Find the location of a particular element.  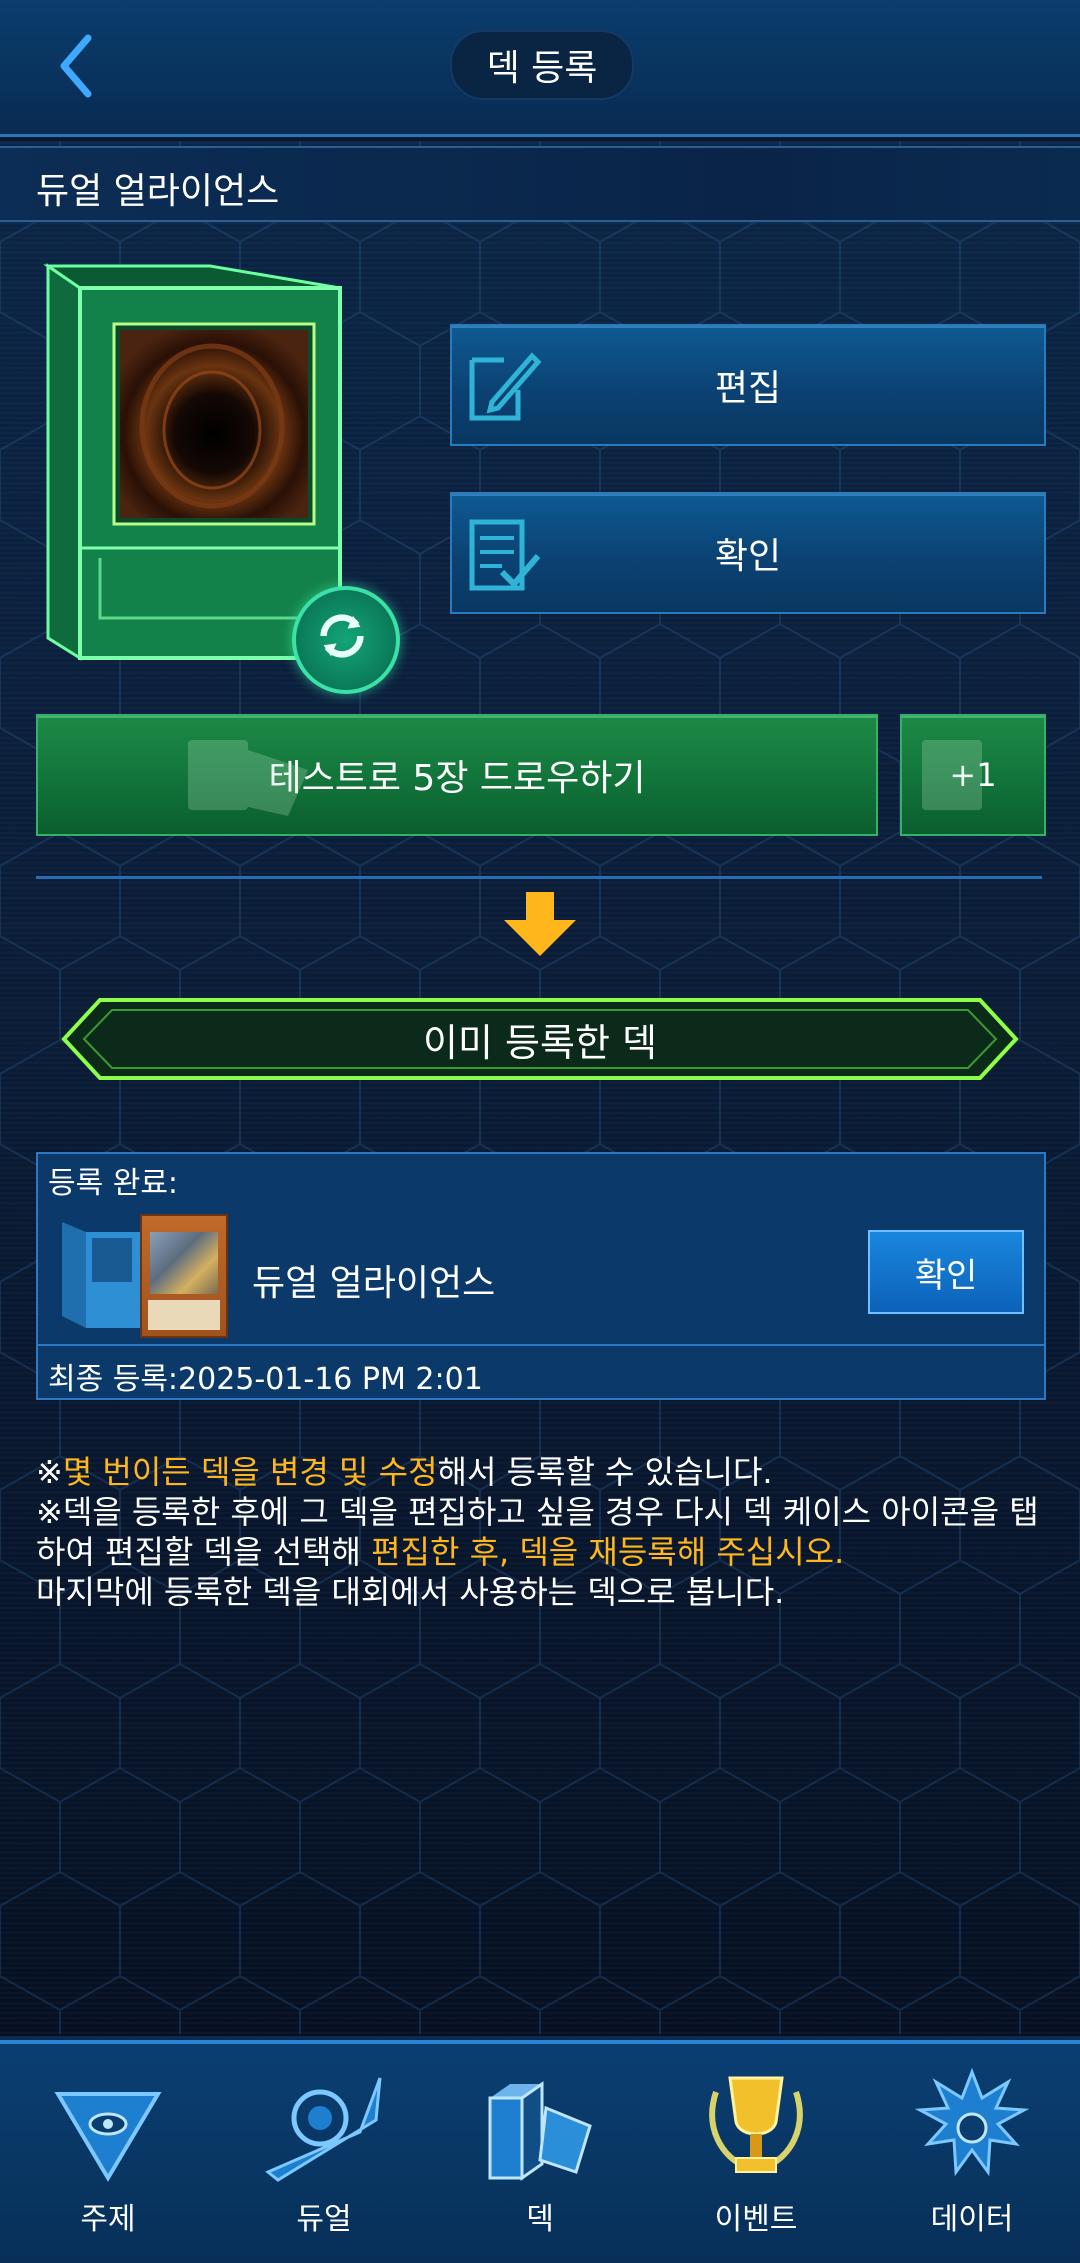

nav-item-deck: 덱 is located at coordinates (540, 2153).